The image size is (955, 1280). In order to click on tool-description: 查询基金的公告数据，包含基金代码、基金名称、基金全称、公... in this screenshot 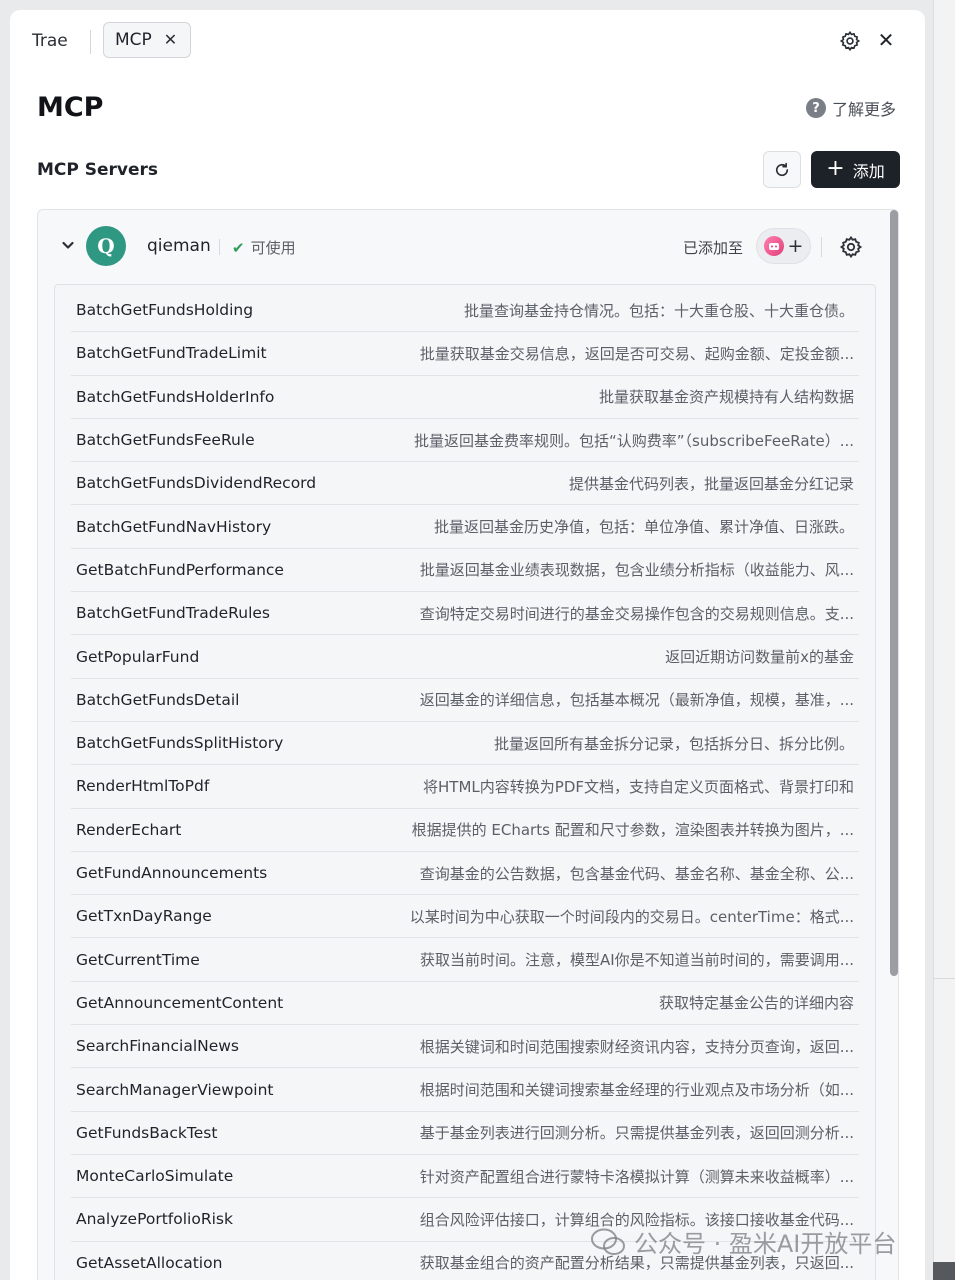, I will do `click(636, 873)`.